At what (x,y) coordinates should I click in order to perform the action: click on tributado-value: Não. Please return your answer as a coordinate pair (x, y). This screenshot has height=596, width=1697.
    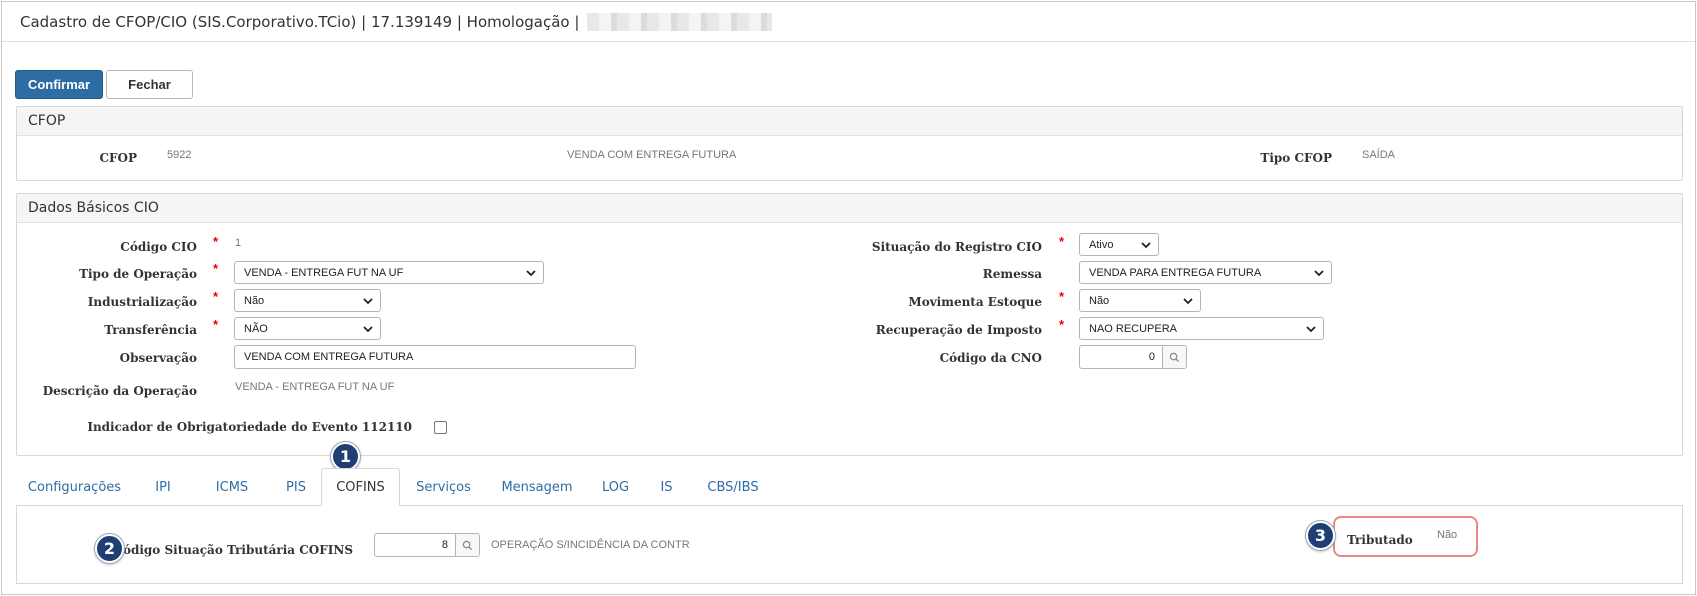
    Looking at the image, I should click on (1447, 535).